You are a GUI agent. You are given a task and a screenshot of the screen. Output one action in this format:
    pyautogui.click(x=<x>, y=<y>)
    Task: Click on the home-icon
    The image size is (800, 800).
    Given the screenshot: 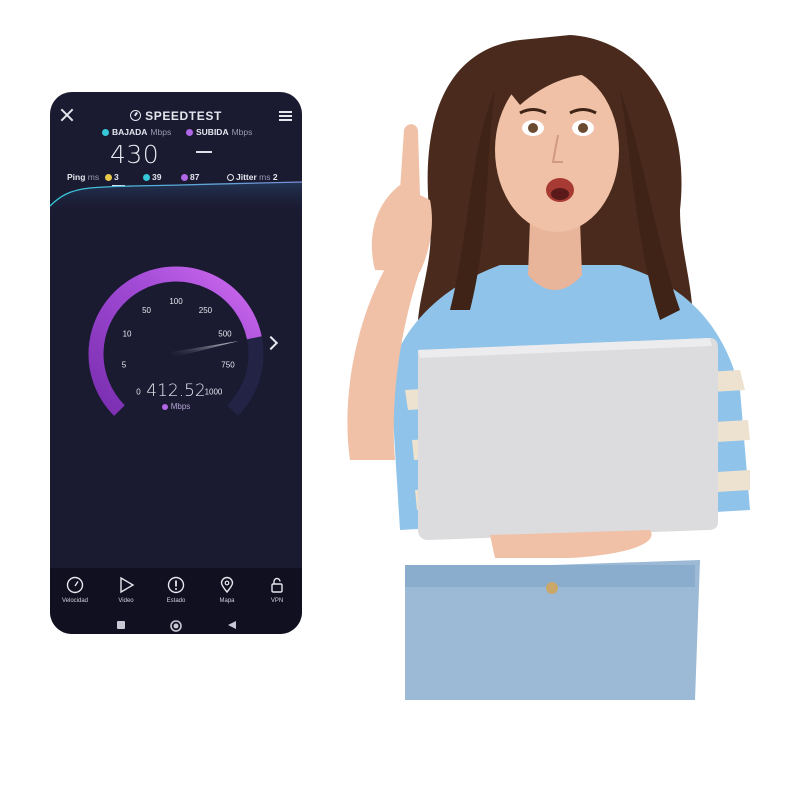 What is the action you would take?
    pyautogui.click(x=176, y=626)
    